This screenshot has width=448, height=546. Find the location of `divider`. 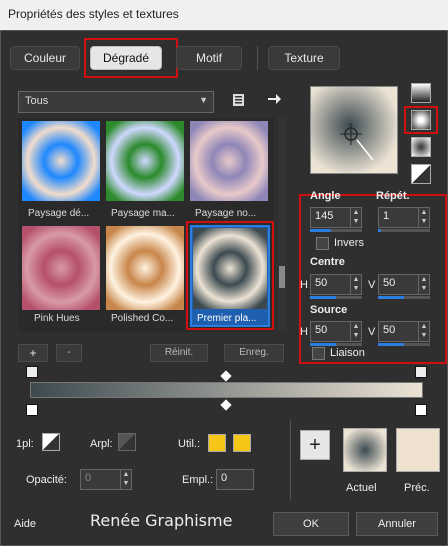

divider is located at coordinates (290, 460).